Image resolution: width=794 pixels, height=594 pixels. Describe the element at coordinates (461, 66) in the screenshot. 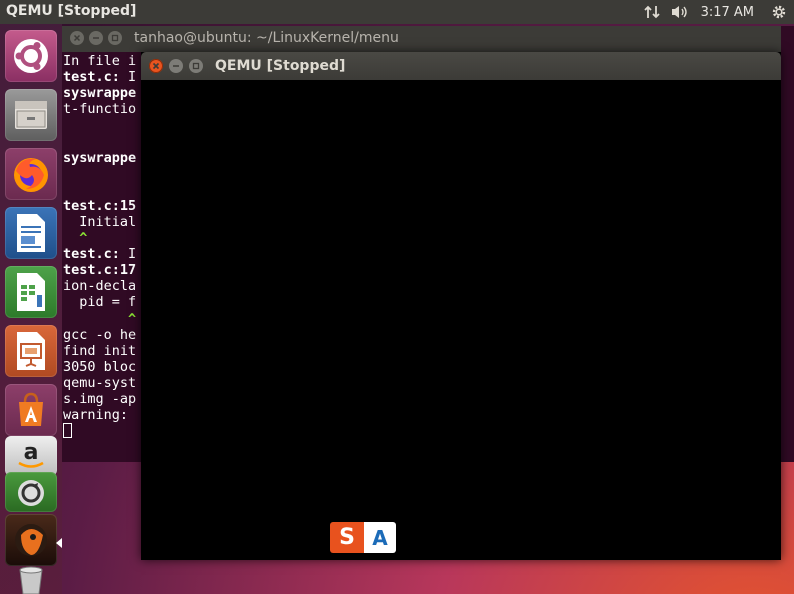

I see `qemu-titlebar: QEMU [Stopped]` at that location.